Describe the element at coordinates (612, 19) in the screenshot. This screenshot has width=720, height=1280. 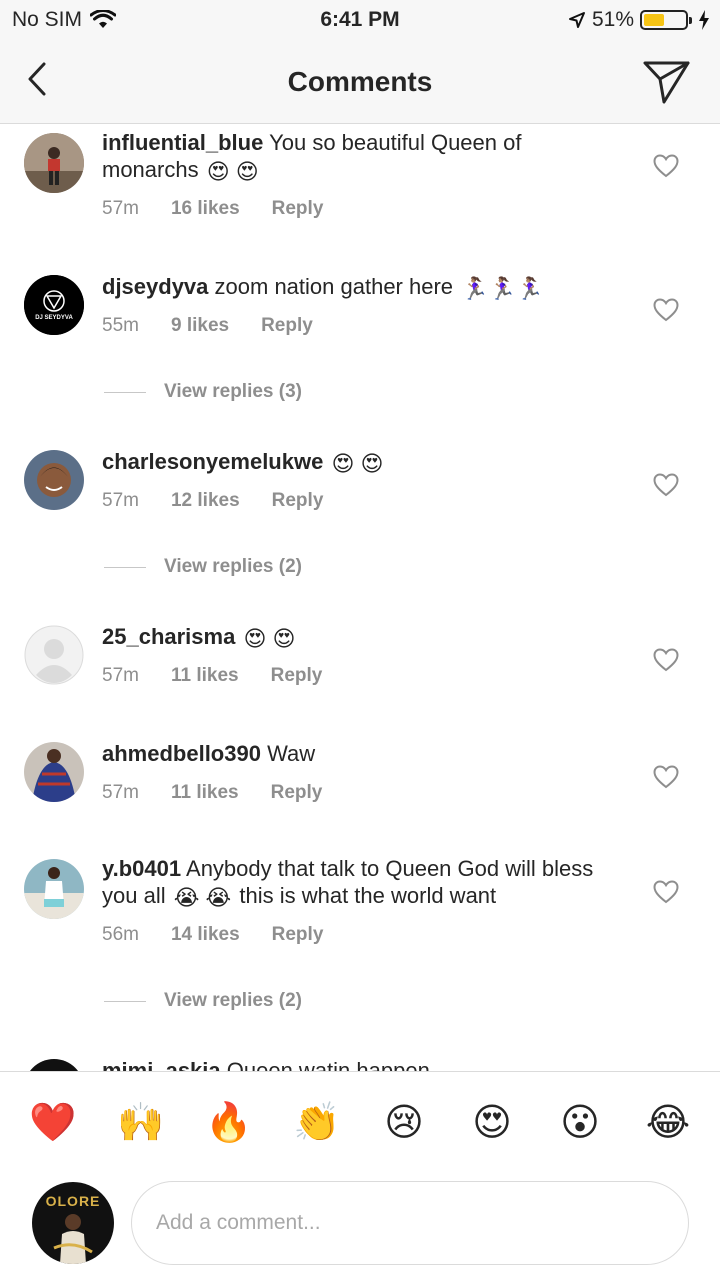
I see `battery-percent: 51%` at that location.